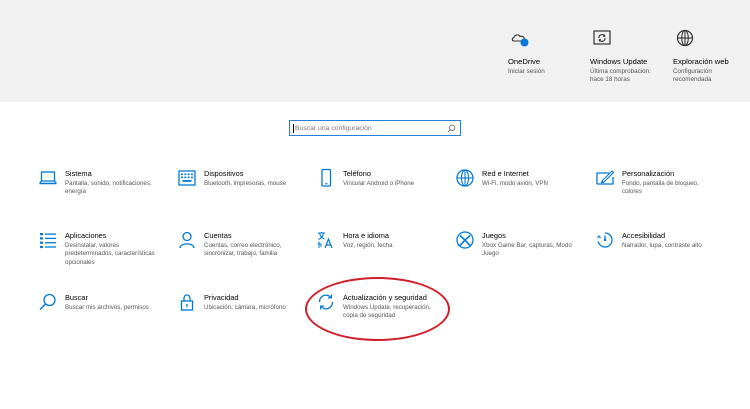  Describe the element at coordinates (662, 245) in the screenshot. I see `category-description: Narrador, lupa, contraste alto` at that location.